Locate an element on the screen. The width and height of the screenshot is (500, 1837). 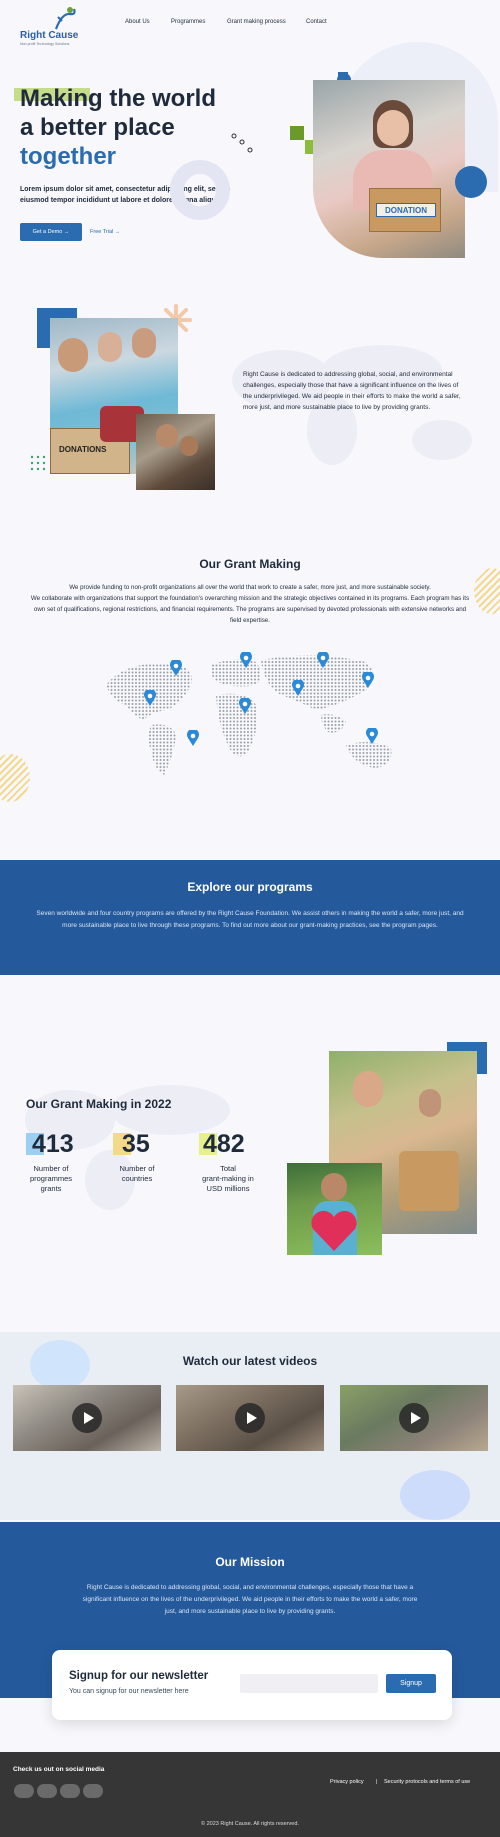
logo-name: Right Cause is located at coordinates (49, 35).